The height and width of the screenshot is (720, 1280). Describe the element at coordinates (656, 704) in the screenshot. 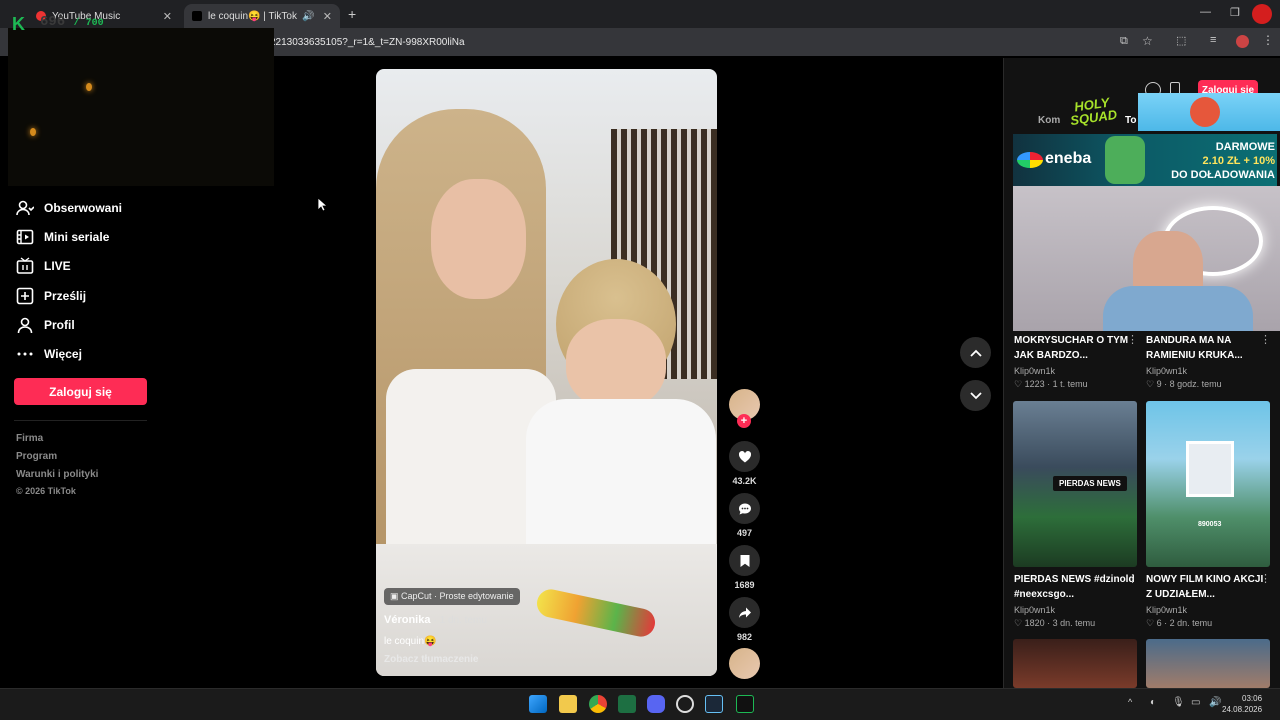

I see `discord-icon` at that location.